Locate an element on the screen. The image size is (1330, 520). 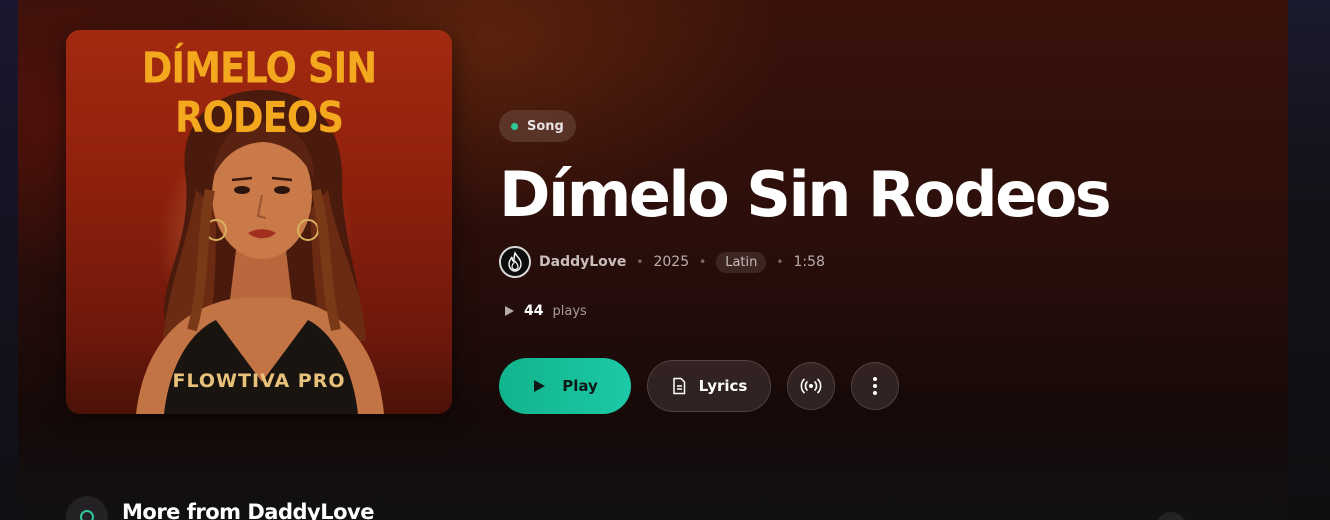
left-edge is located at coordinates (9, 260).